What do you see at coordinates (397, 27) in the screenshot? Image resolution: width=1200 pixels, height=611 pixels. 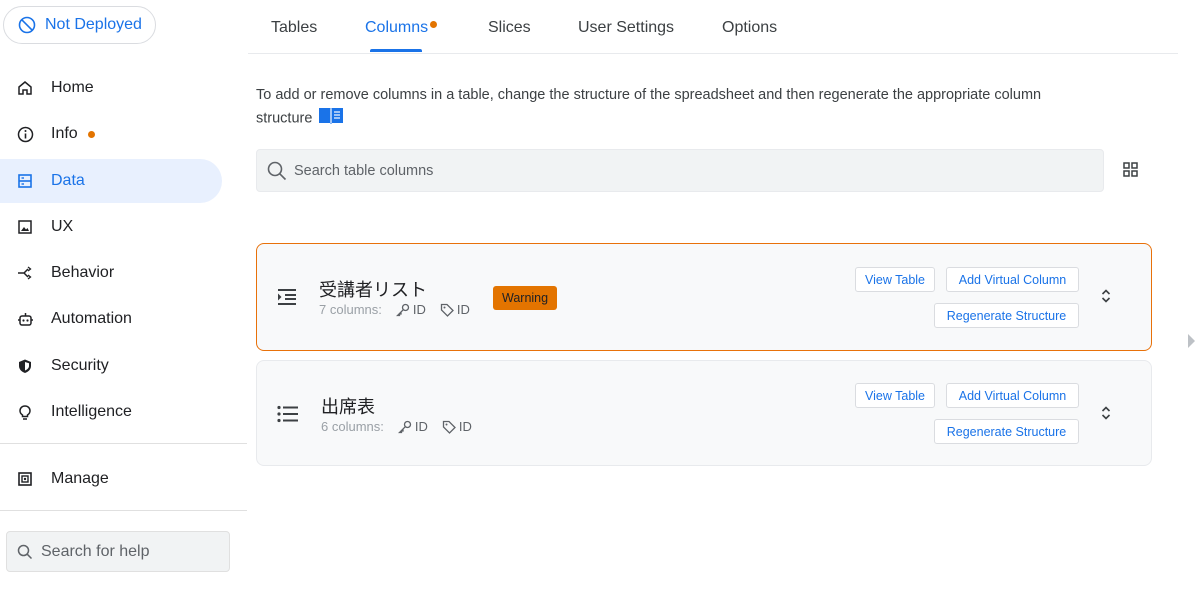 I see `tab-label: Columns` at bounding box center [397, 27].